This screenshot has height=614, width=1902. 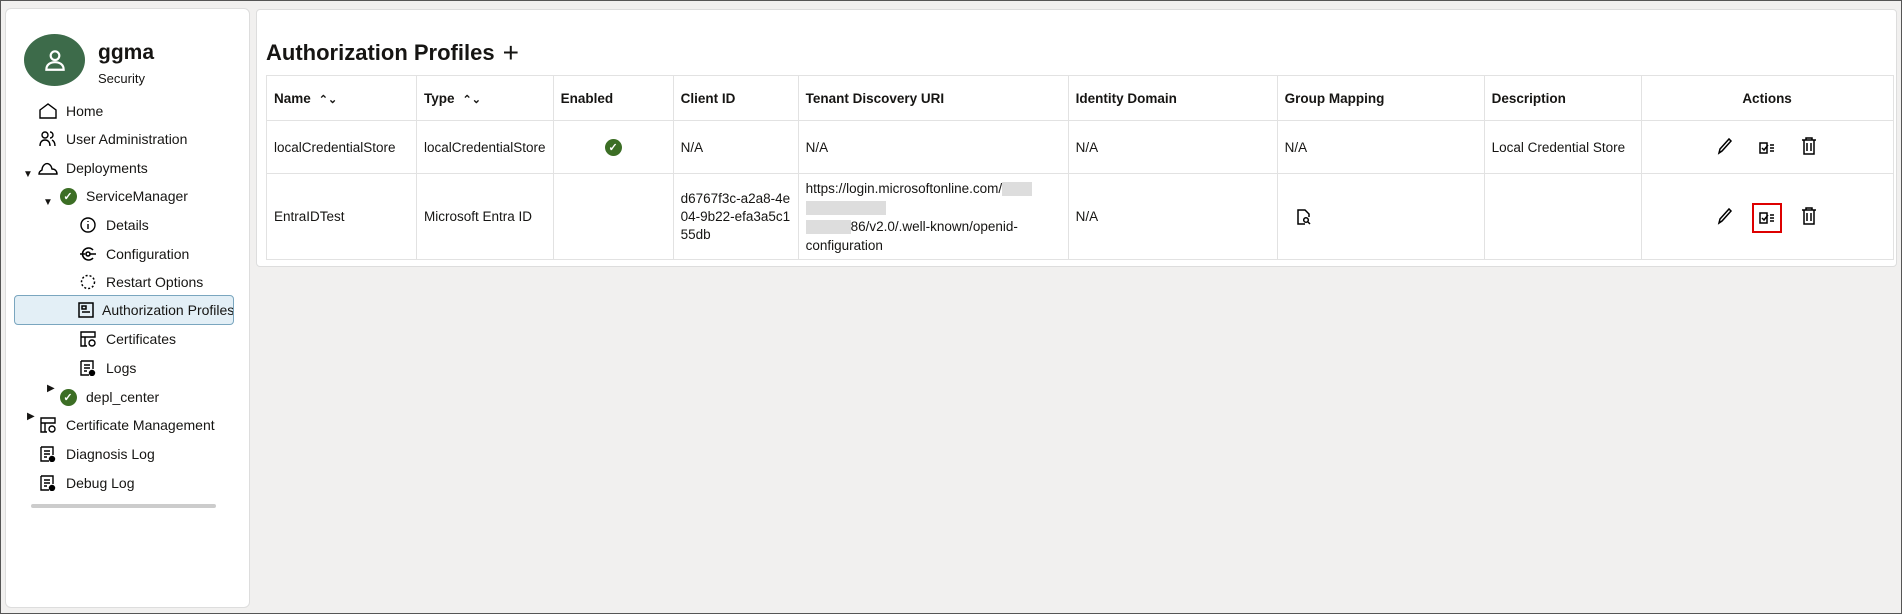 What do you see at coordinates (123, 506) in the screenshot?
I see `horizontal-scrollbar` at bounding box center [123, 506].